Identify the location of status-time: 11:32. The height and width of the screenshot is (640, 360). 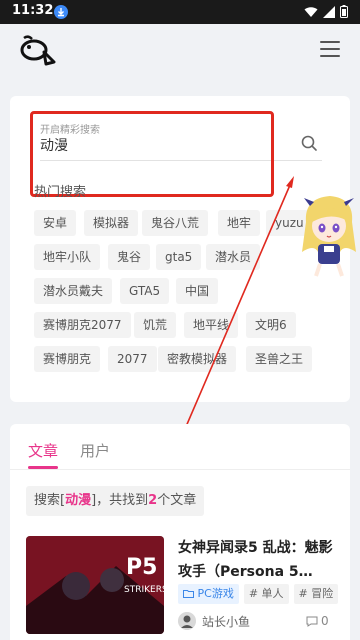
(33, 10).